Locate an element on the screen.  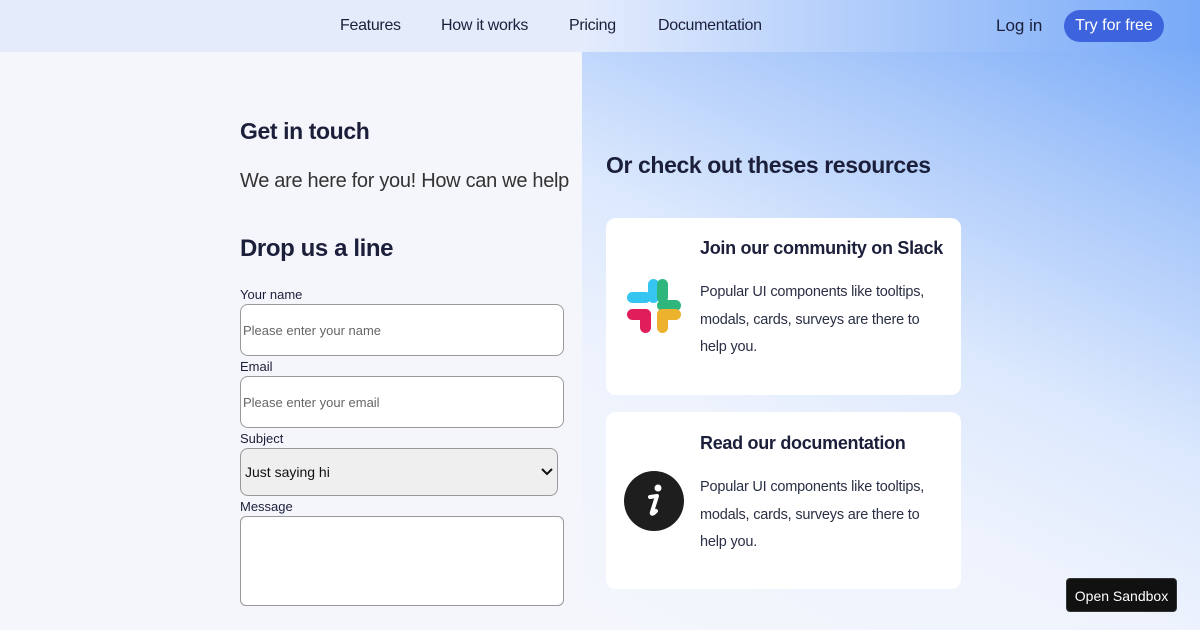
slack-card-title: Join our community on Slack is located at coordinates (821, 248).